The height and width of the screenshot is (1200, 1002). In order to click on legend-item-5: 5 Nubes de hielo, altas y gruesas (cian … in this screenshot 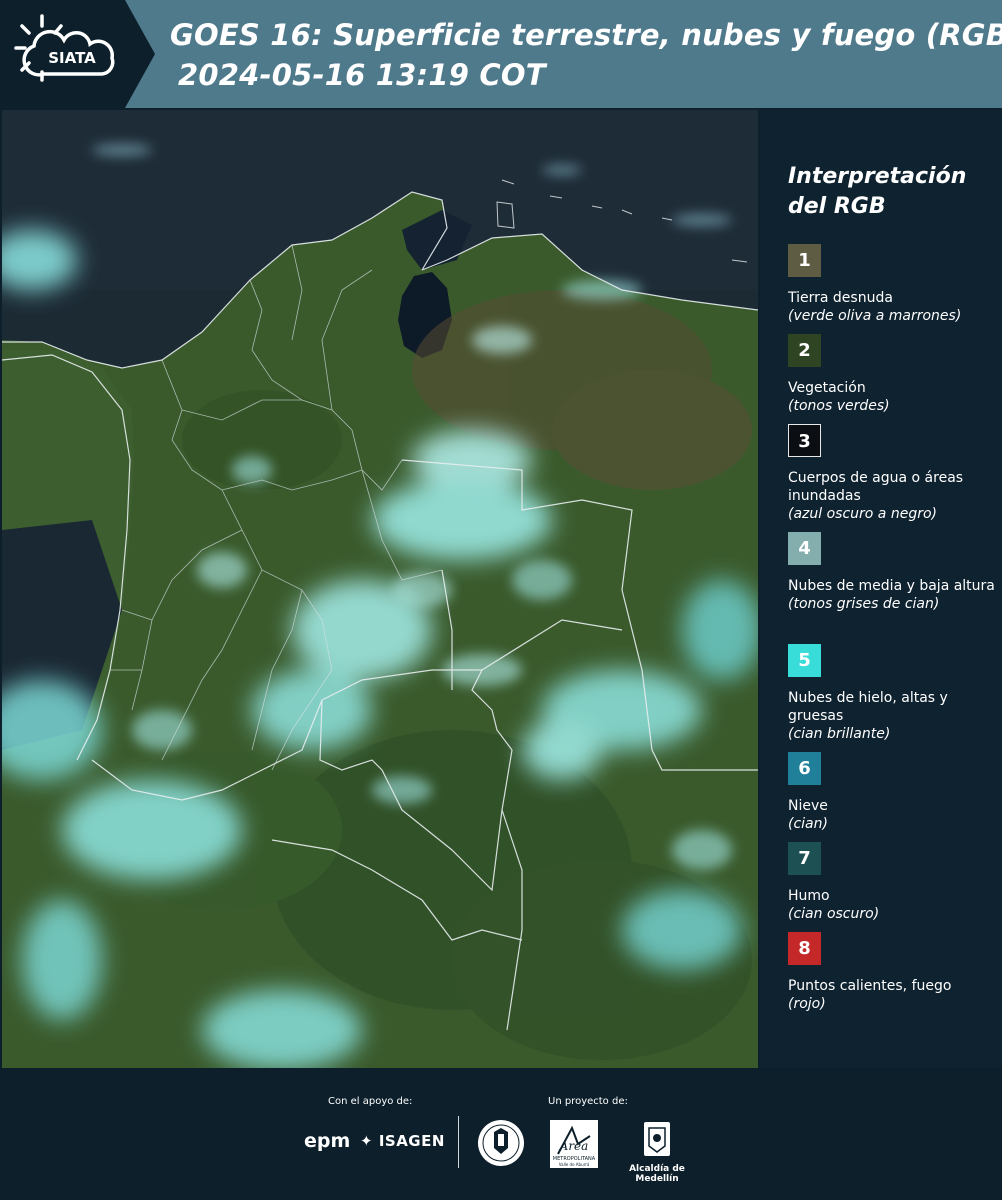, I will do `click(893, 693)`.